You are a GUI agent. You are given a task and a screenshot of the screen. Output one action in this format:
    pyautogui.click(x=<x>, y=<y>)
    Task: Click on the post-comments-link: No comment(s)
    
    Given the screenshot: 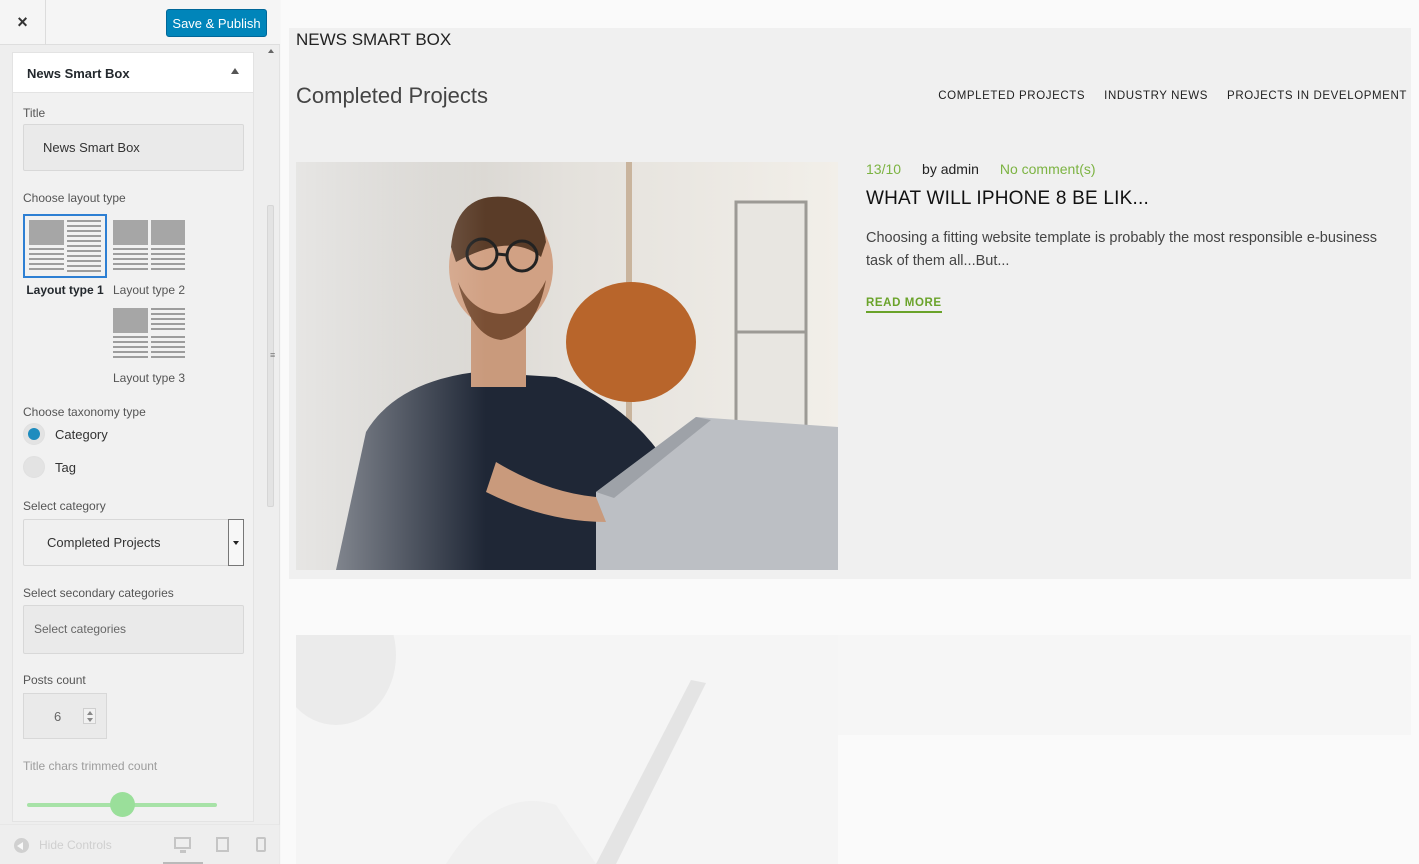 What is the action you would take?
    pyautogui.click(x=1048, y=169)
    